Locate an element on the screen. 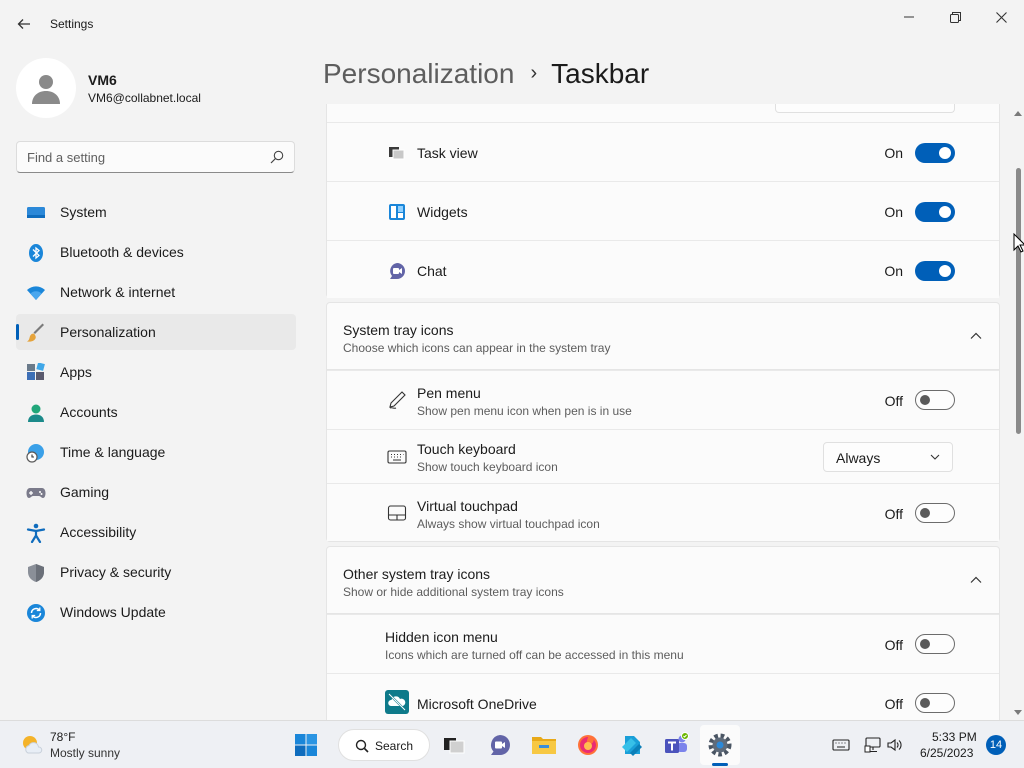 Image resolution: width=1024 pixels, height=768 pixels. sidebar-item-accessibility: Accessibility is located at coordinates (156, 532).